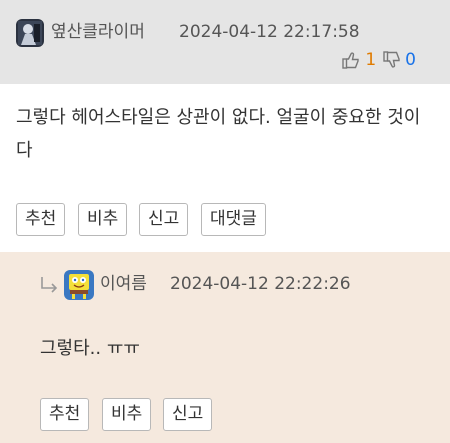 This screenshot has width=450, height=443. What do you see at coordinates (378, 60) in the screenshot?
I see `vote-counter: 1 0` at bounding box center [378, 60].